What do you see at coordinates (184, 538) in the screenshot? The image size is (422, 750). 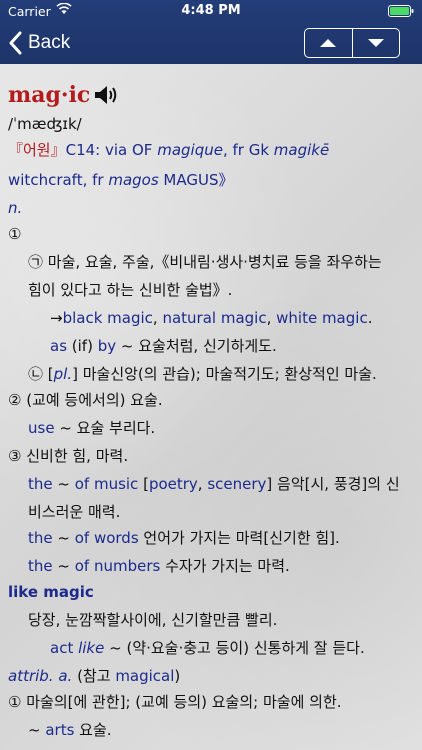 I see `example-4: the ~ of words 언어가 가지는 마력[신기한 힘].` at bounding box center [184, 538].